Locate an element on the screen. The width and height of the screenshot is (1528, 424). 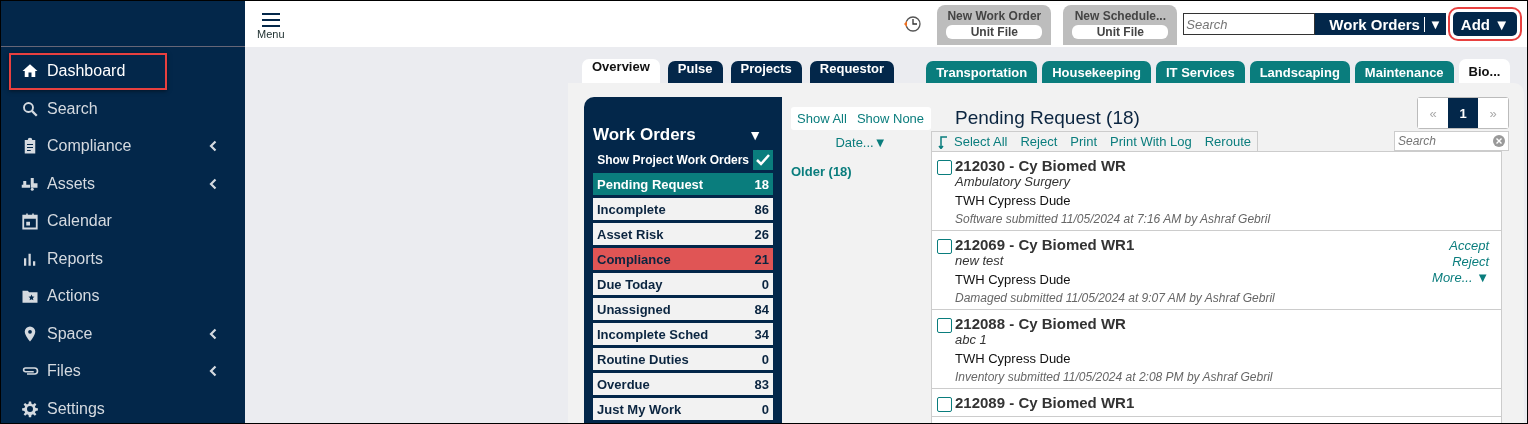
panel-title: Work Orders is located at coordinates (644, 135).